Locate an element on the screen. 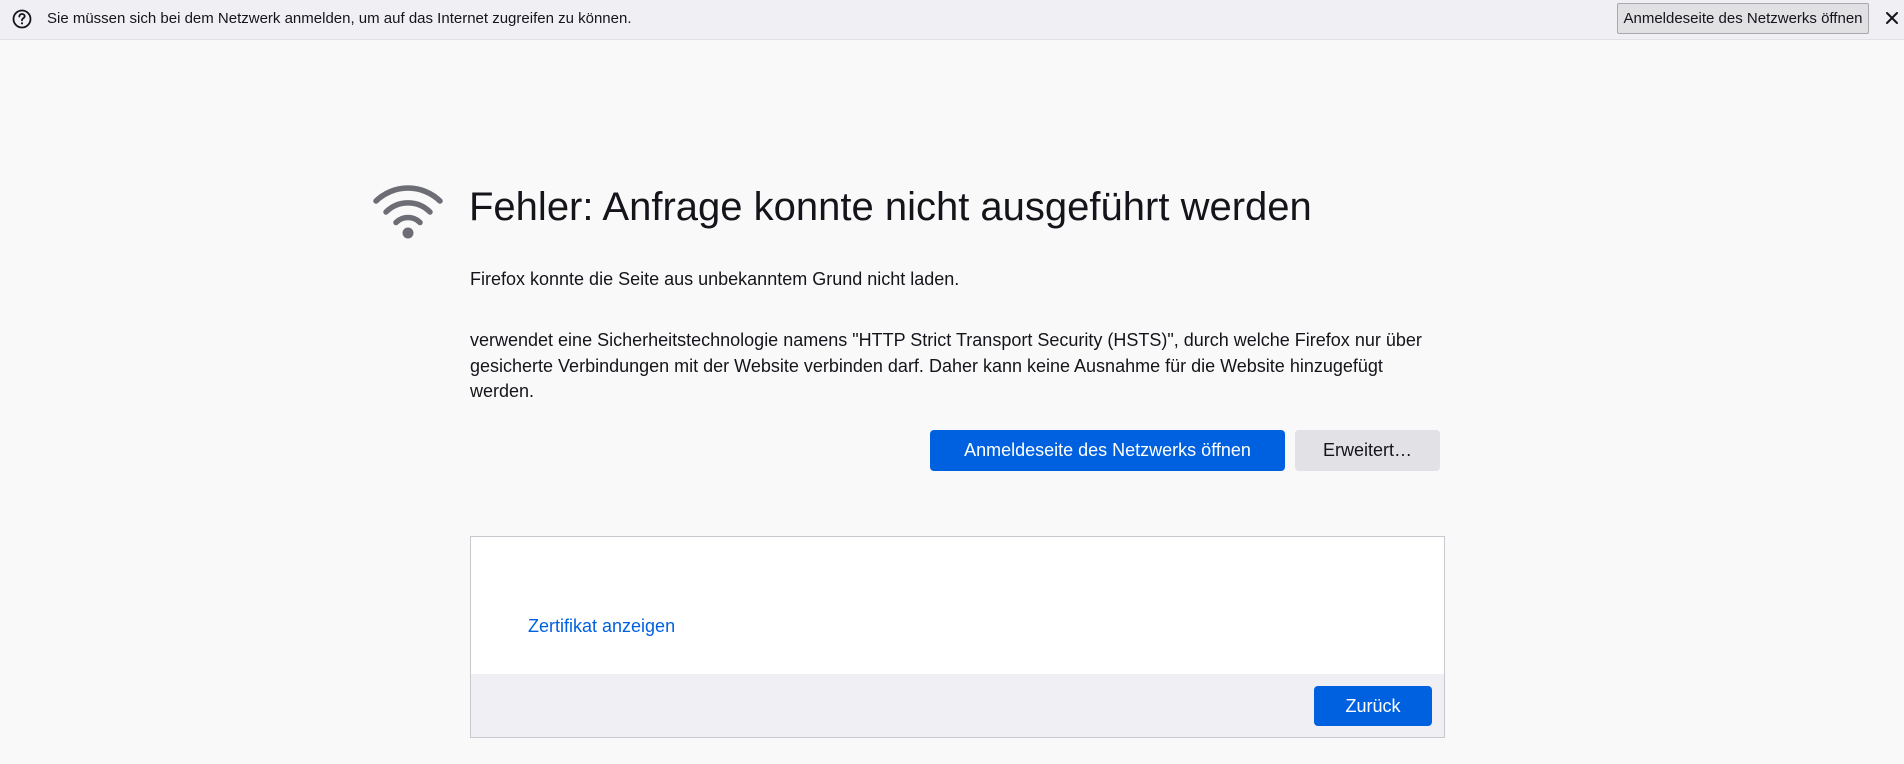 Image resolution: width=1904 pixels, height=764 pixels. open-login-page-button: Anmeldeseite des Netzwerks öffnen is located at coordinates (1743, 18).